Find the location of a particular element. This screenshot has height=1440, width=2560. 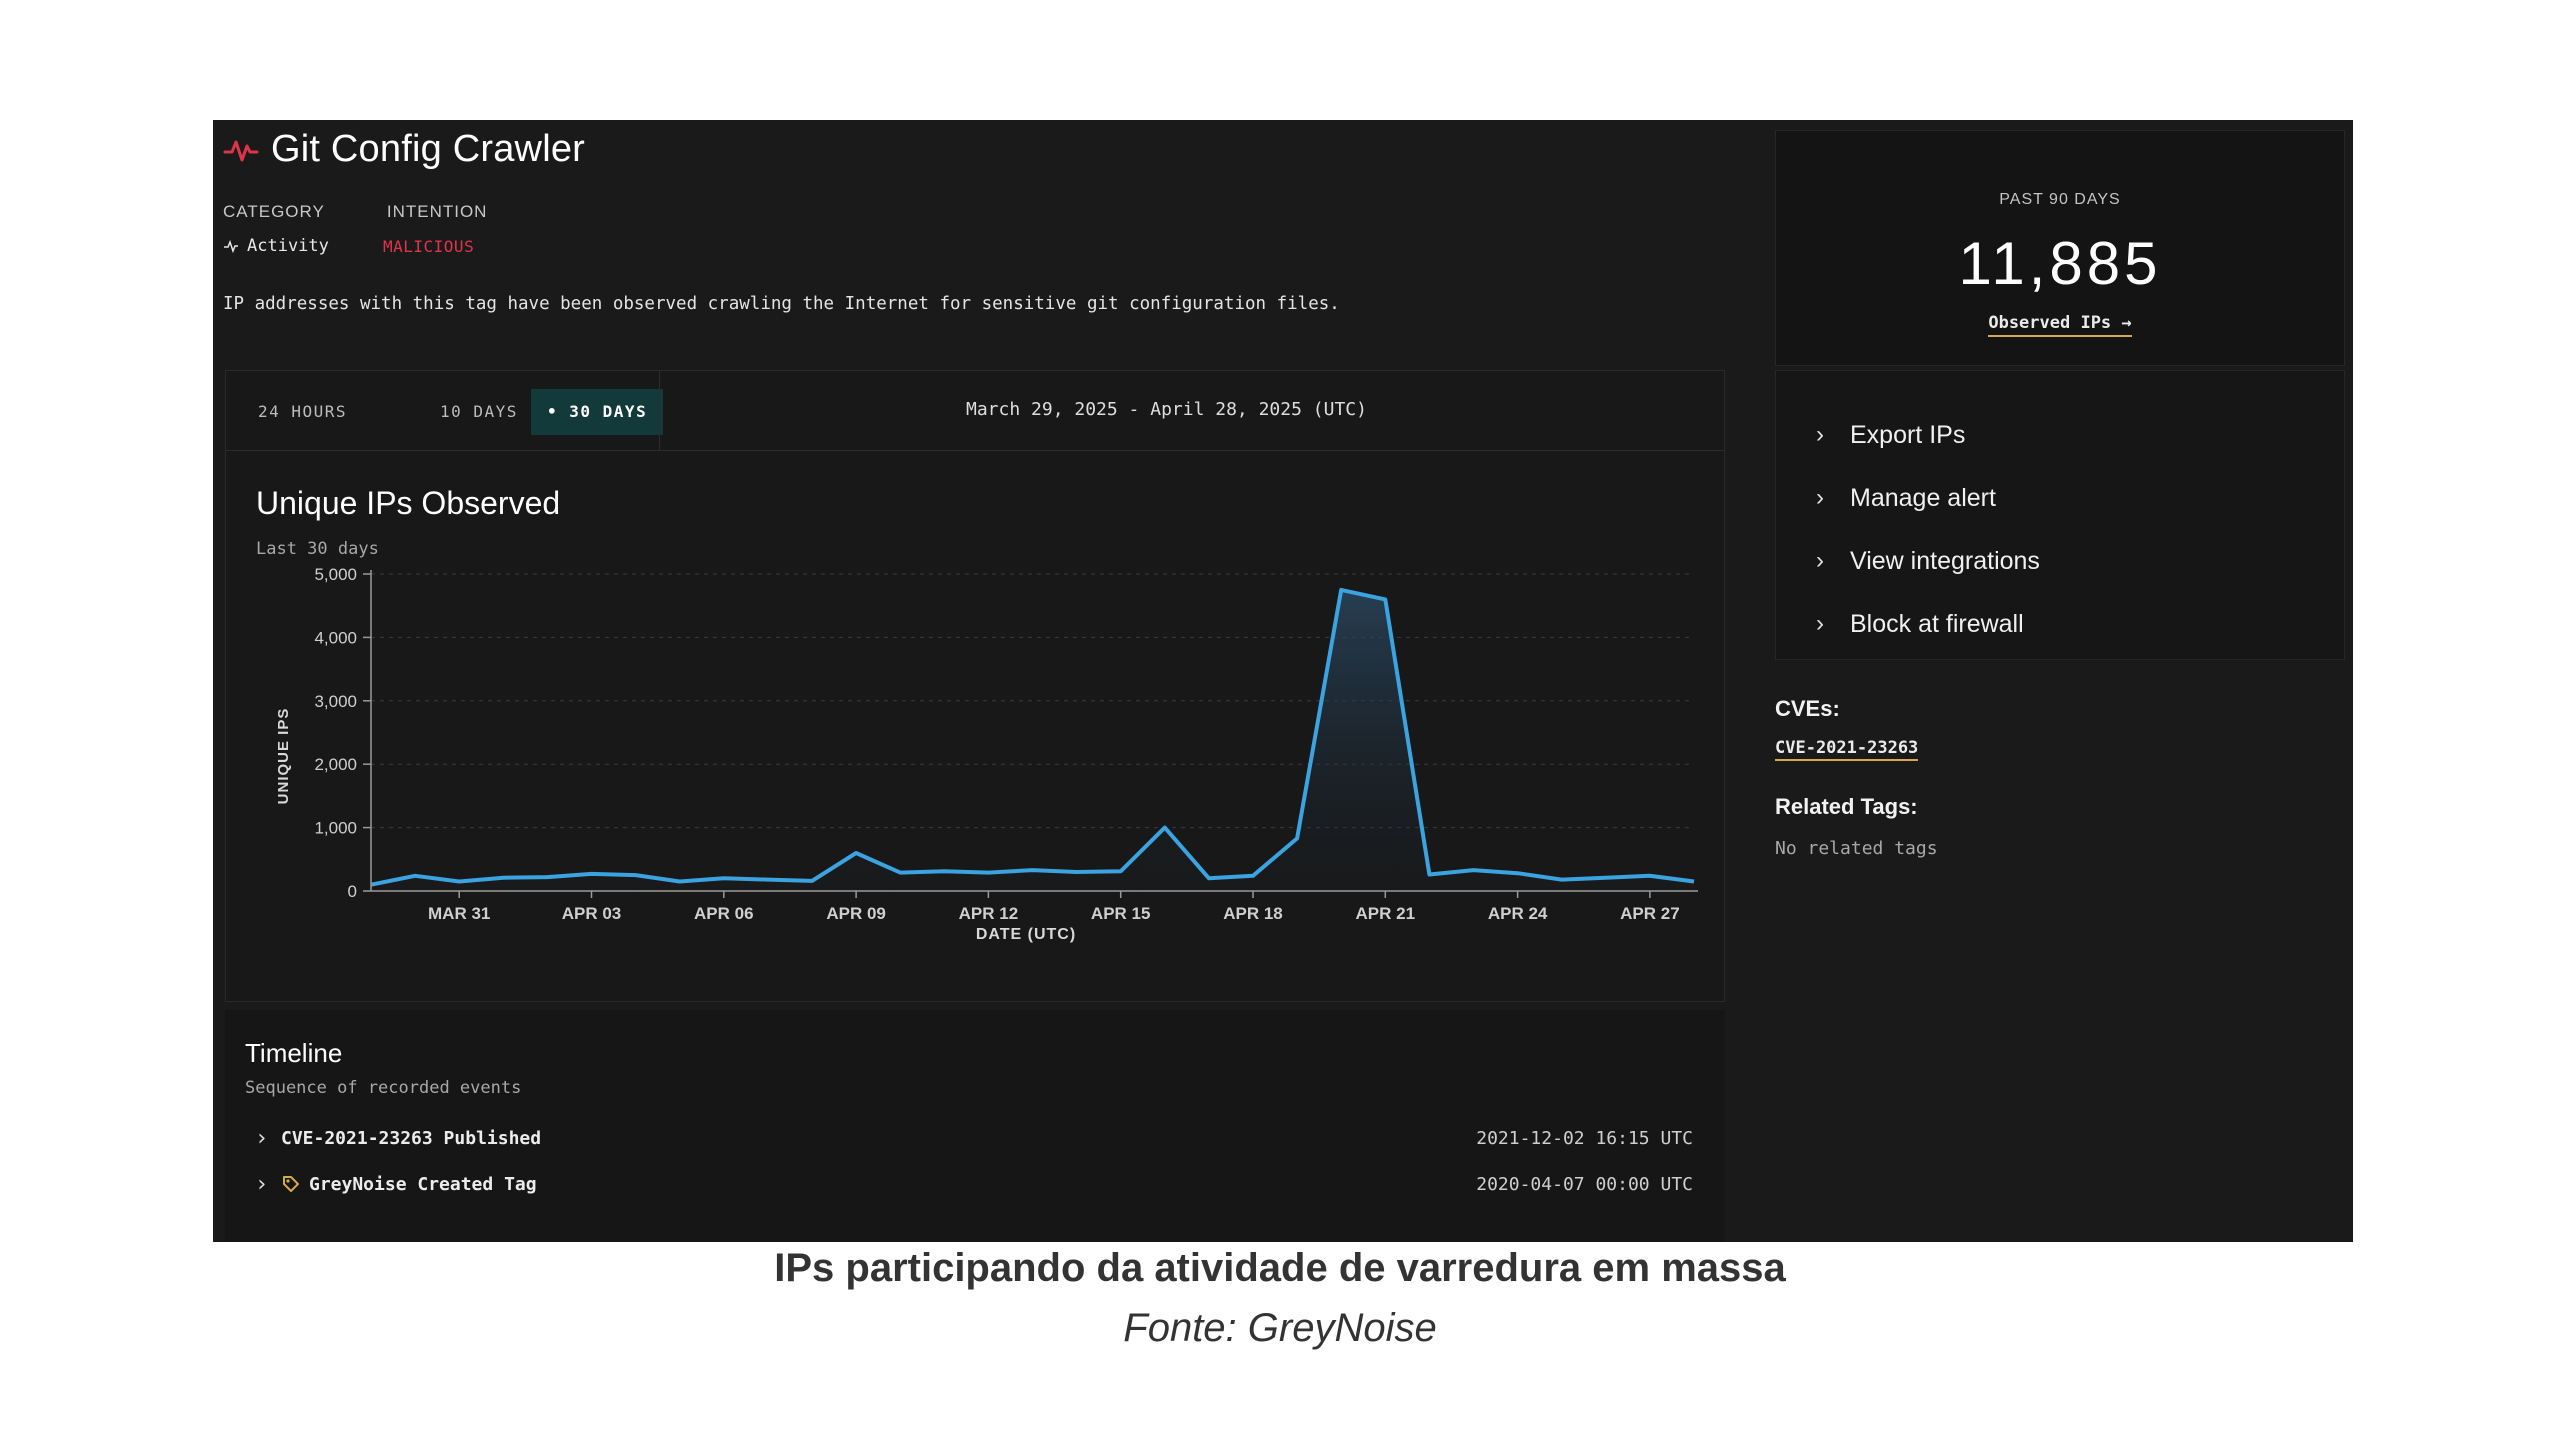

activity-icon is located at coordinates (231, 246).